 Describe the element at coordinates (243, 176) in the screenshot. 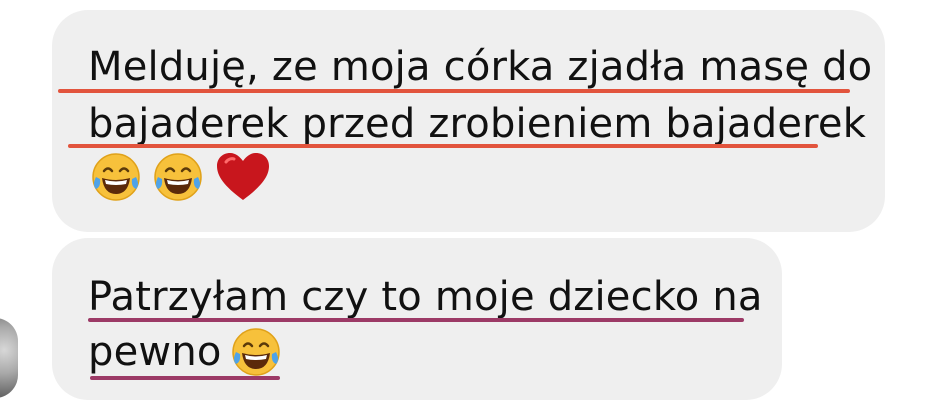

I see `red-heart-icon` at that location.